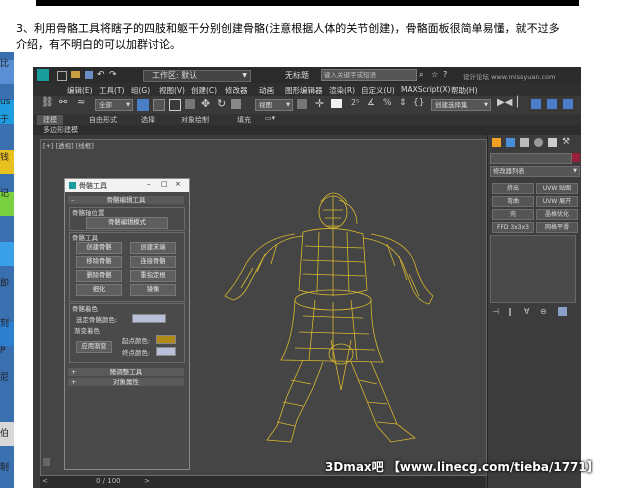 The width and height of the screenshot is (639, 488). Describe the element at coordinates (65, 103) in the screenshot. I see `unlink-icon: ⚯` at that location.